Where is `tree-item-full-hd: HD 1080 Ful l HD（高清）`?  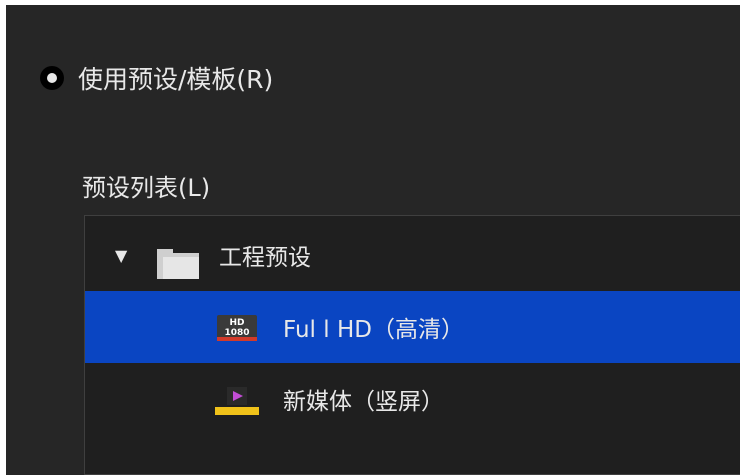
tree-item-full-hd: HD 1080 Ful l HD（高清） is located at coordinates (412, 327).